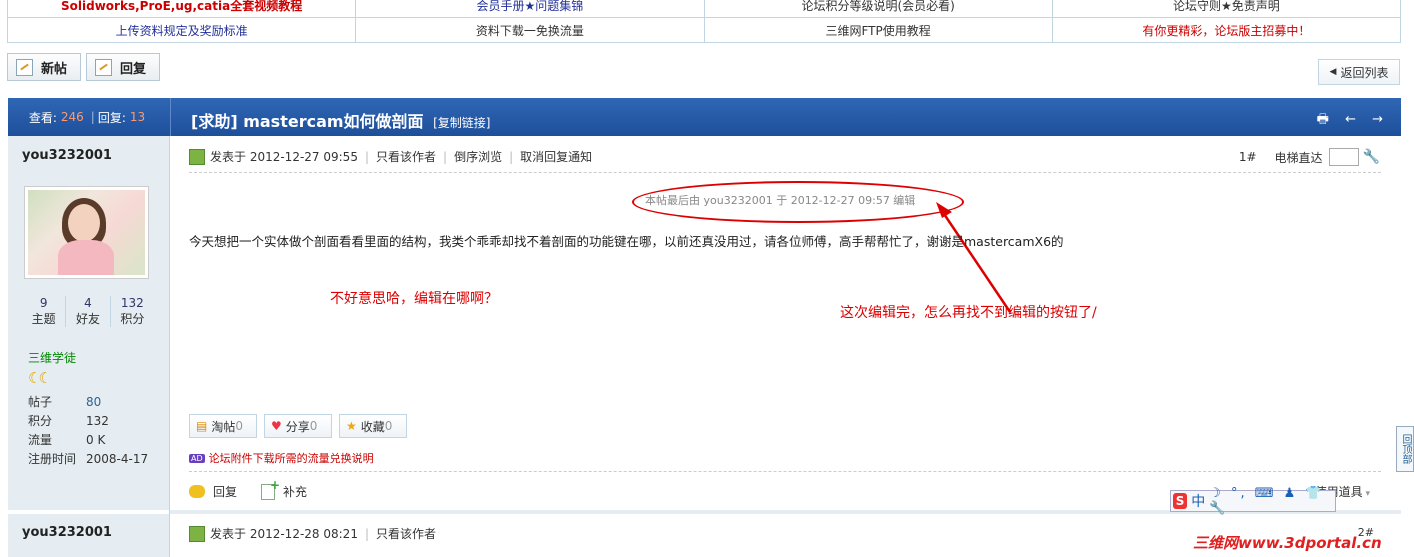 Image resolution: width=1414 pixels, height=557 pixels. Describe the element at coordinates (67, 440) in the screenshot. I see `info-traffic: 流量 0 K` at that location.